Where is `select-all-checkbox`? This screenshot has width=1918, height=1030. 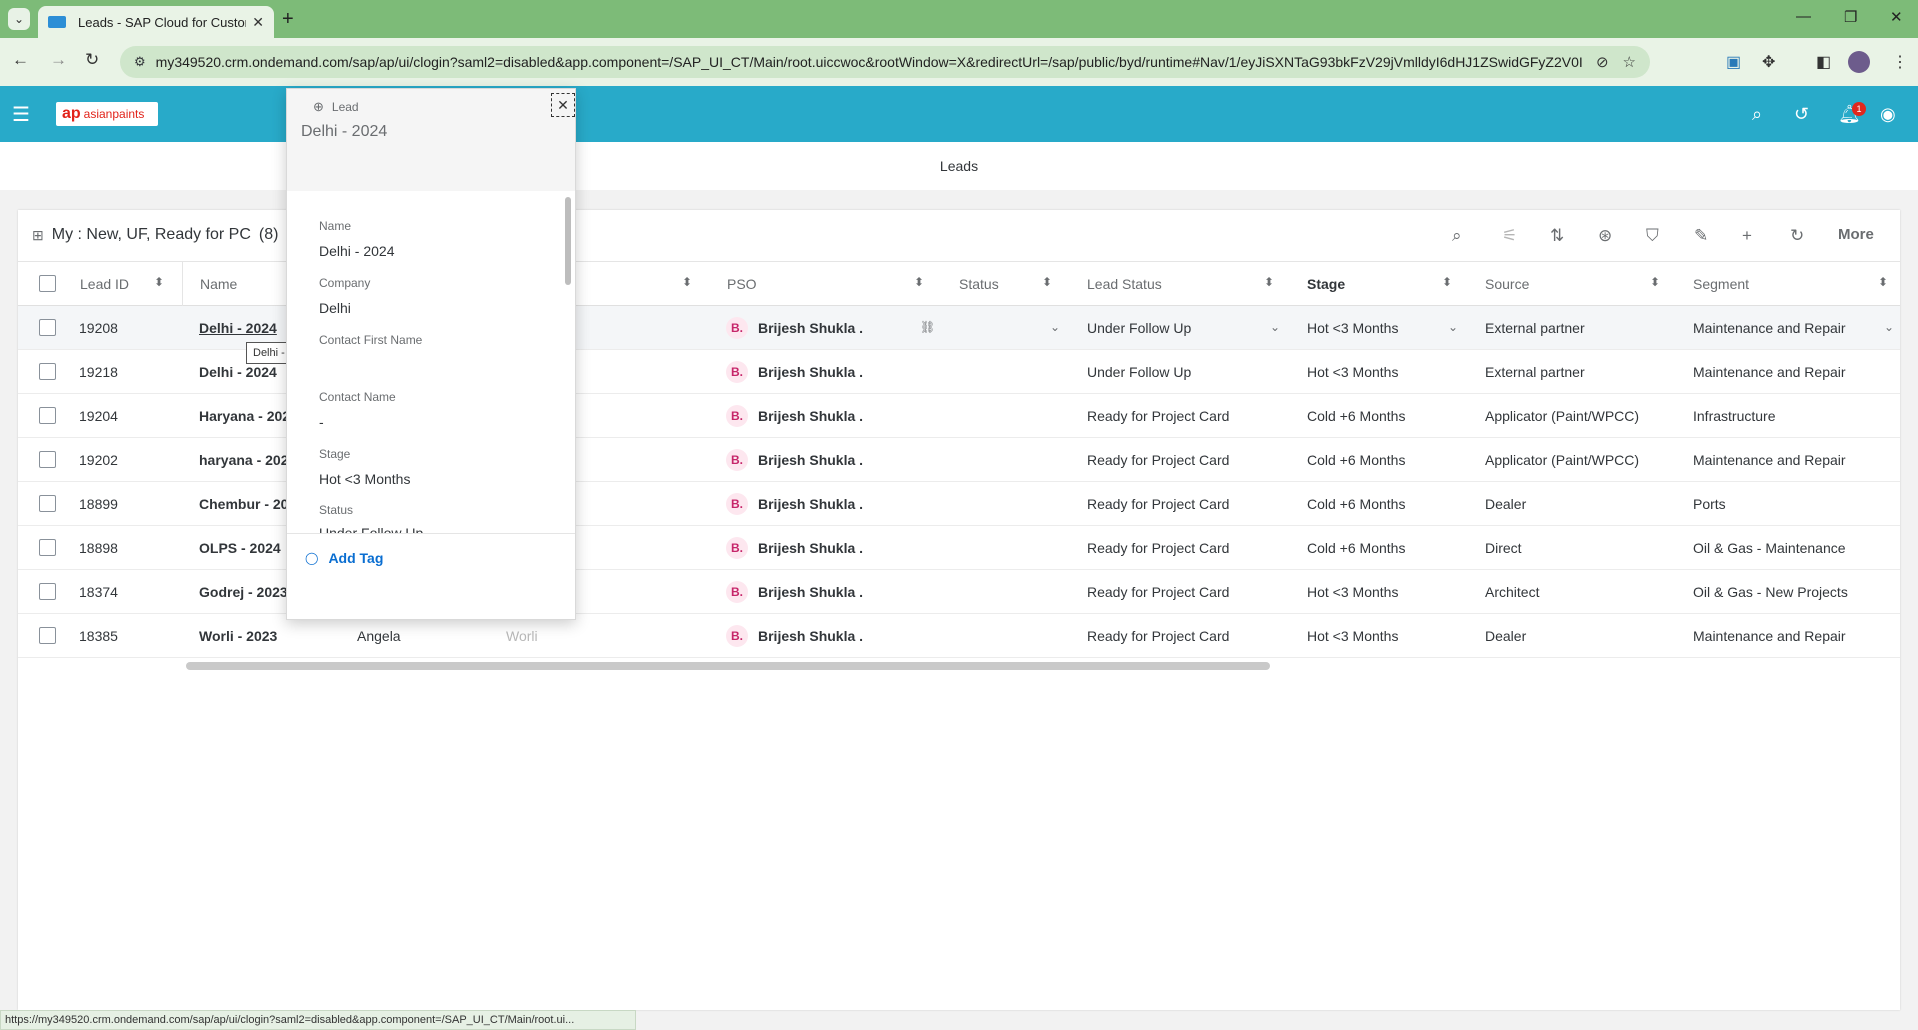
select-all-checkbox is located at coordinates (47, 283).